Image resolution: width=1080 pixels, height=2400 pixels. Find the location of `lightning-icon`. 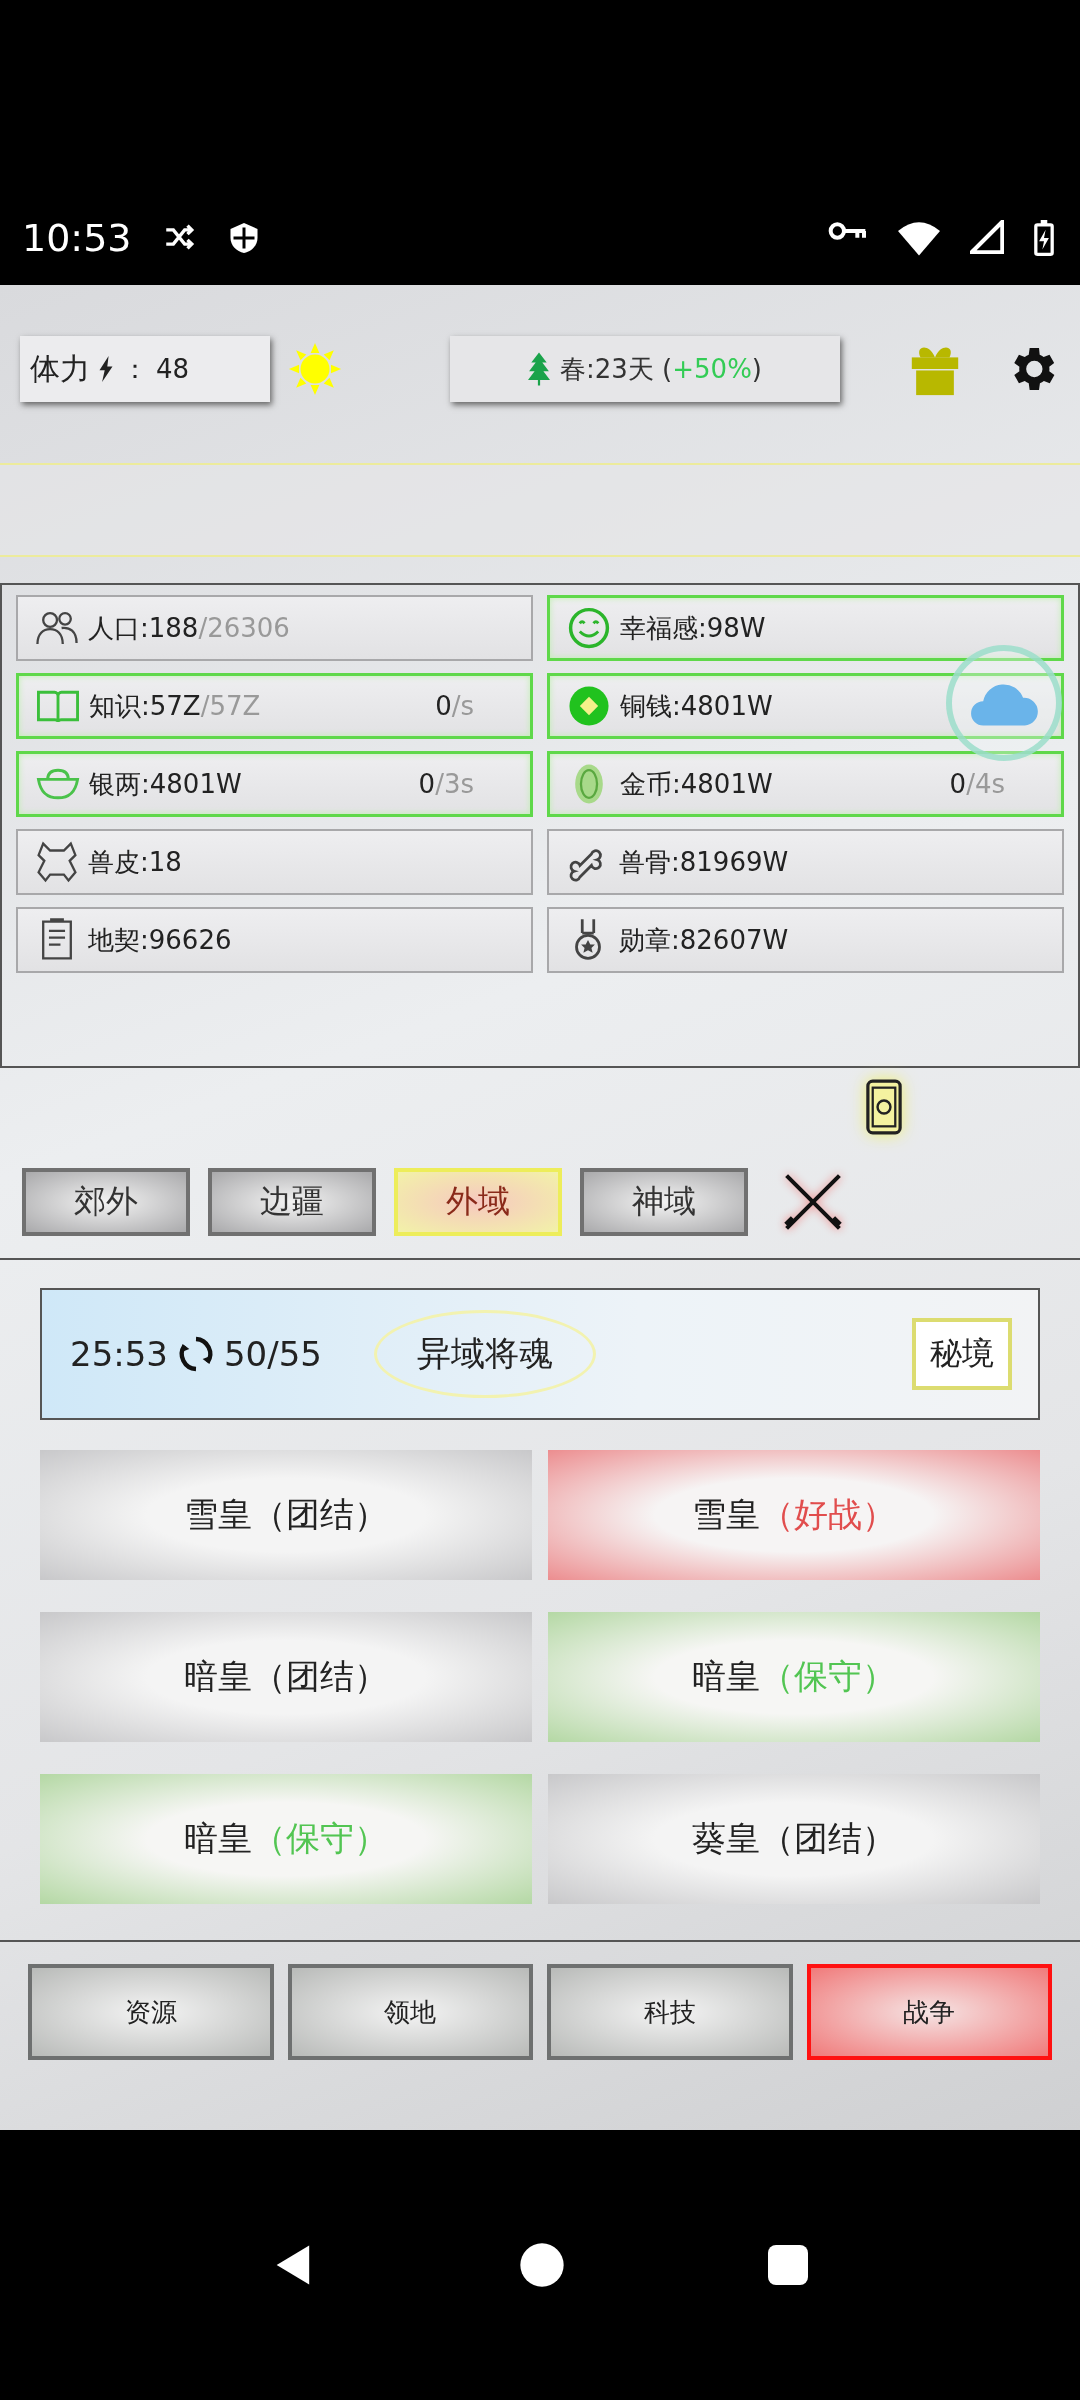

lightning-icon is located at coordinates (106, 369).